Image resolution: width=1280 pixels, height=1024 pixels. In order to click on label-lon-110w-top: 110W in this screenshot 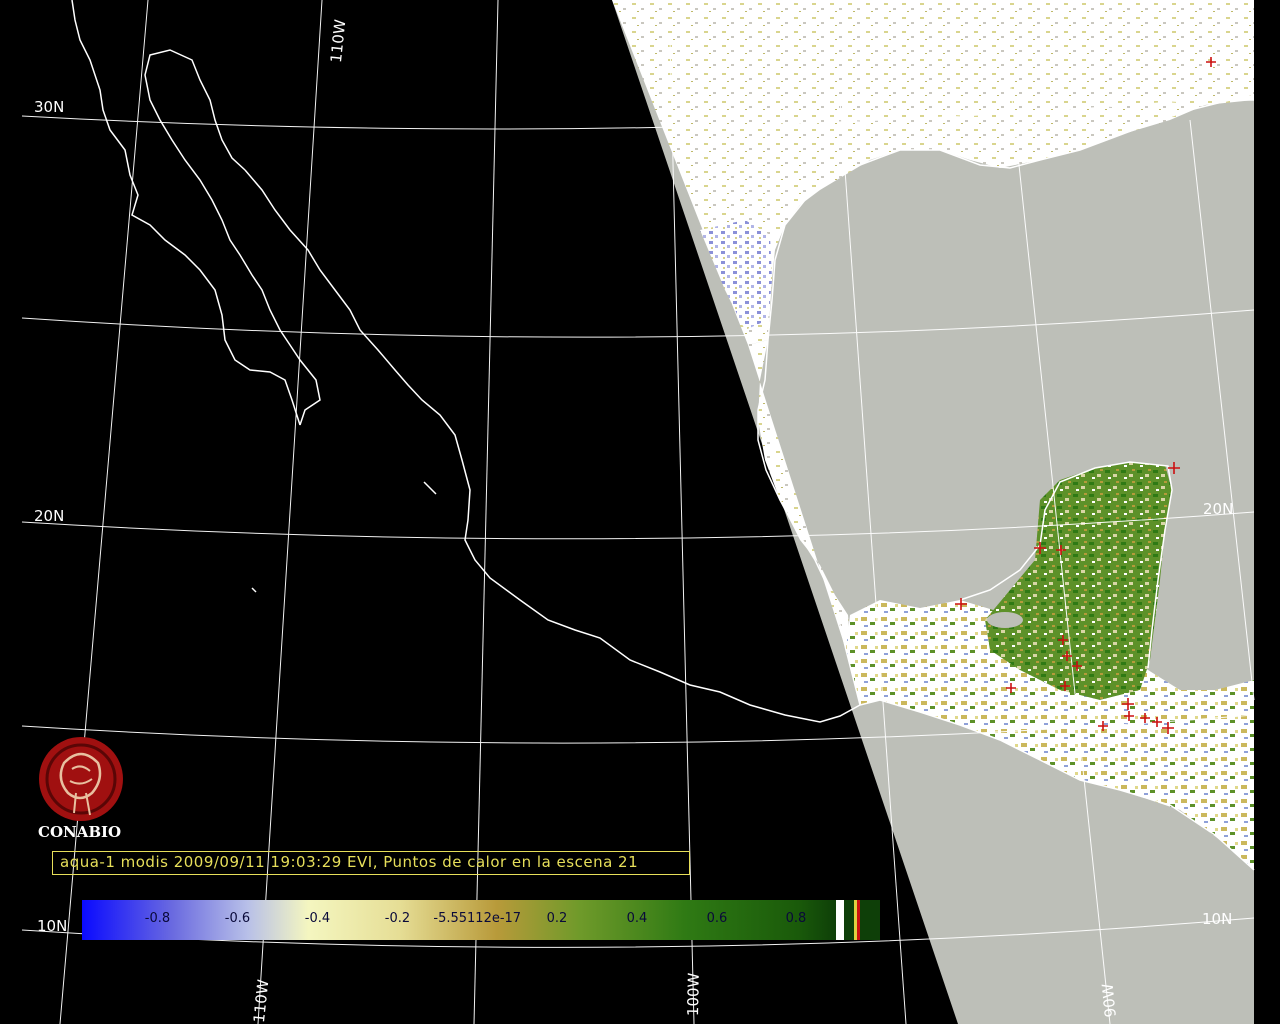, I will do `click(338, 41)`.